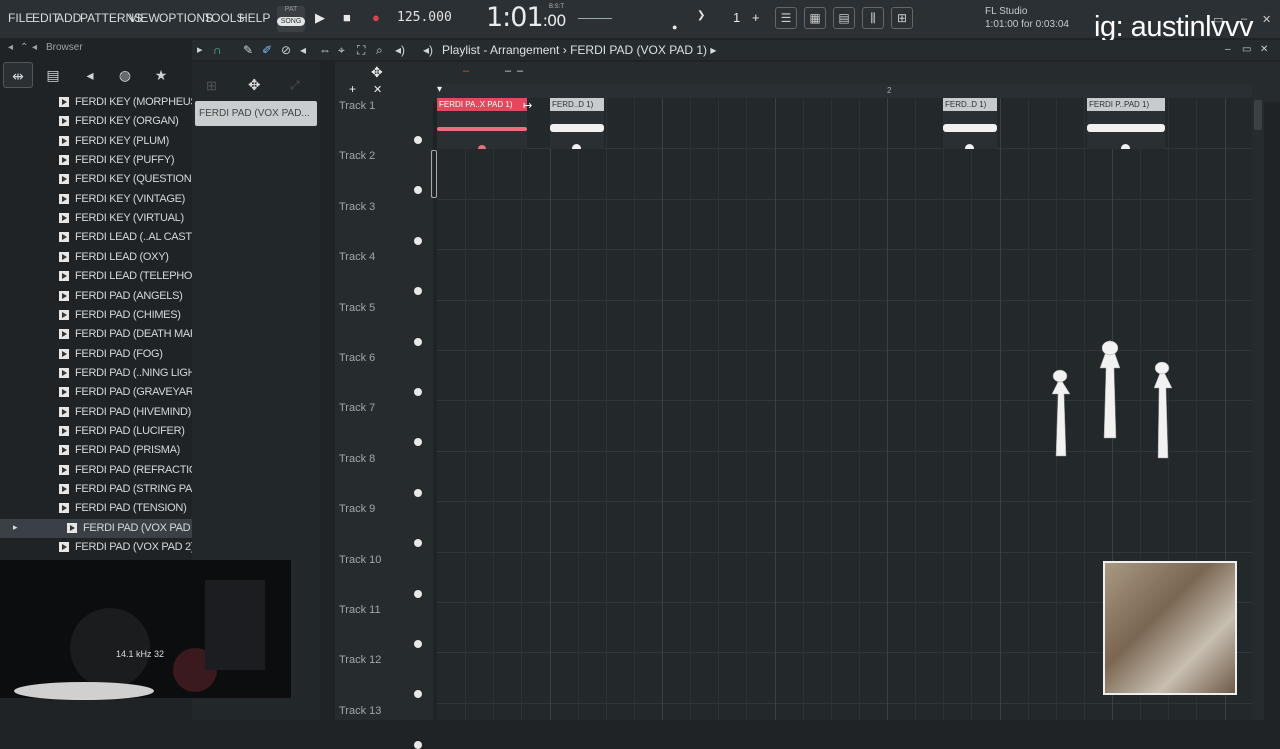  I want to click on all-icon: ⇹, so click(18, 75).